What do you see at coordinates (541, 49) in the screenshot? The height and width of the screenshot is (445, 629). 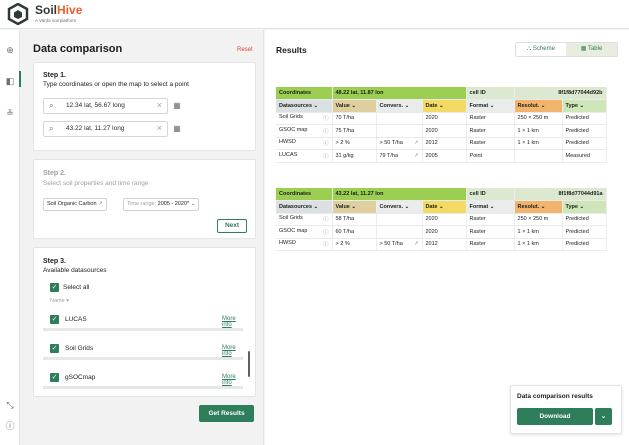 I see `scheme-tab: ⛬ Scheme` at bounding box center [541, 49].